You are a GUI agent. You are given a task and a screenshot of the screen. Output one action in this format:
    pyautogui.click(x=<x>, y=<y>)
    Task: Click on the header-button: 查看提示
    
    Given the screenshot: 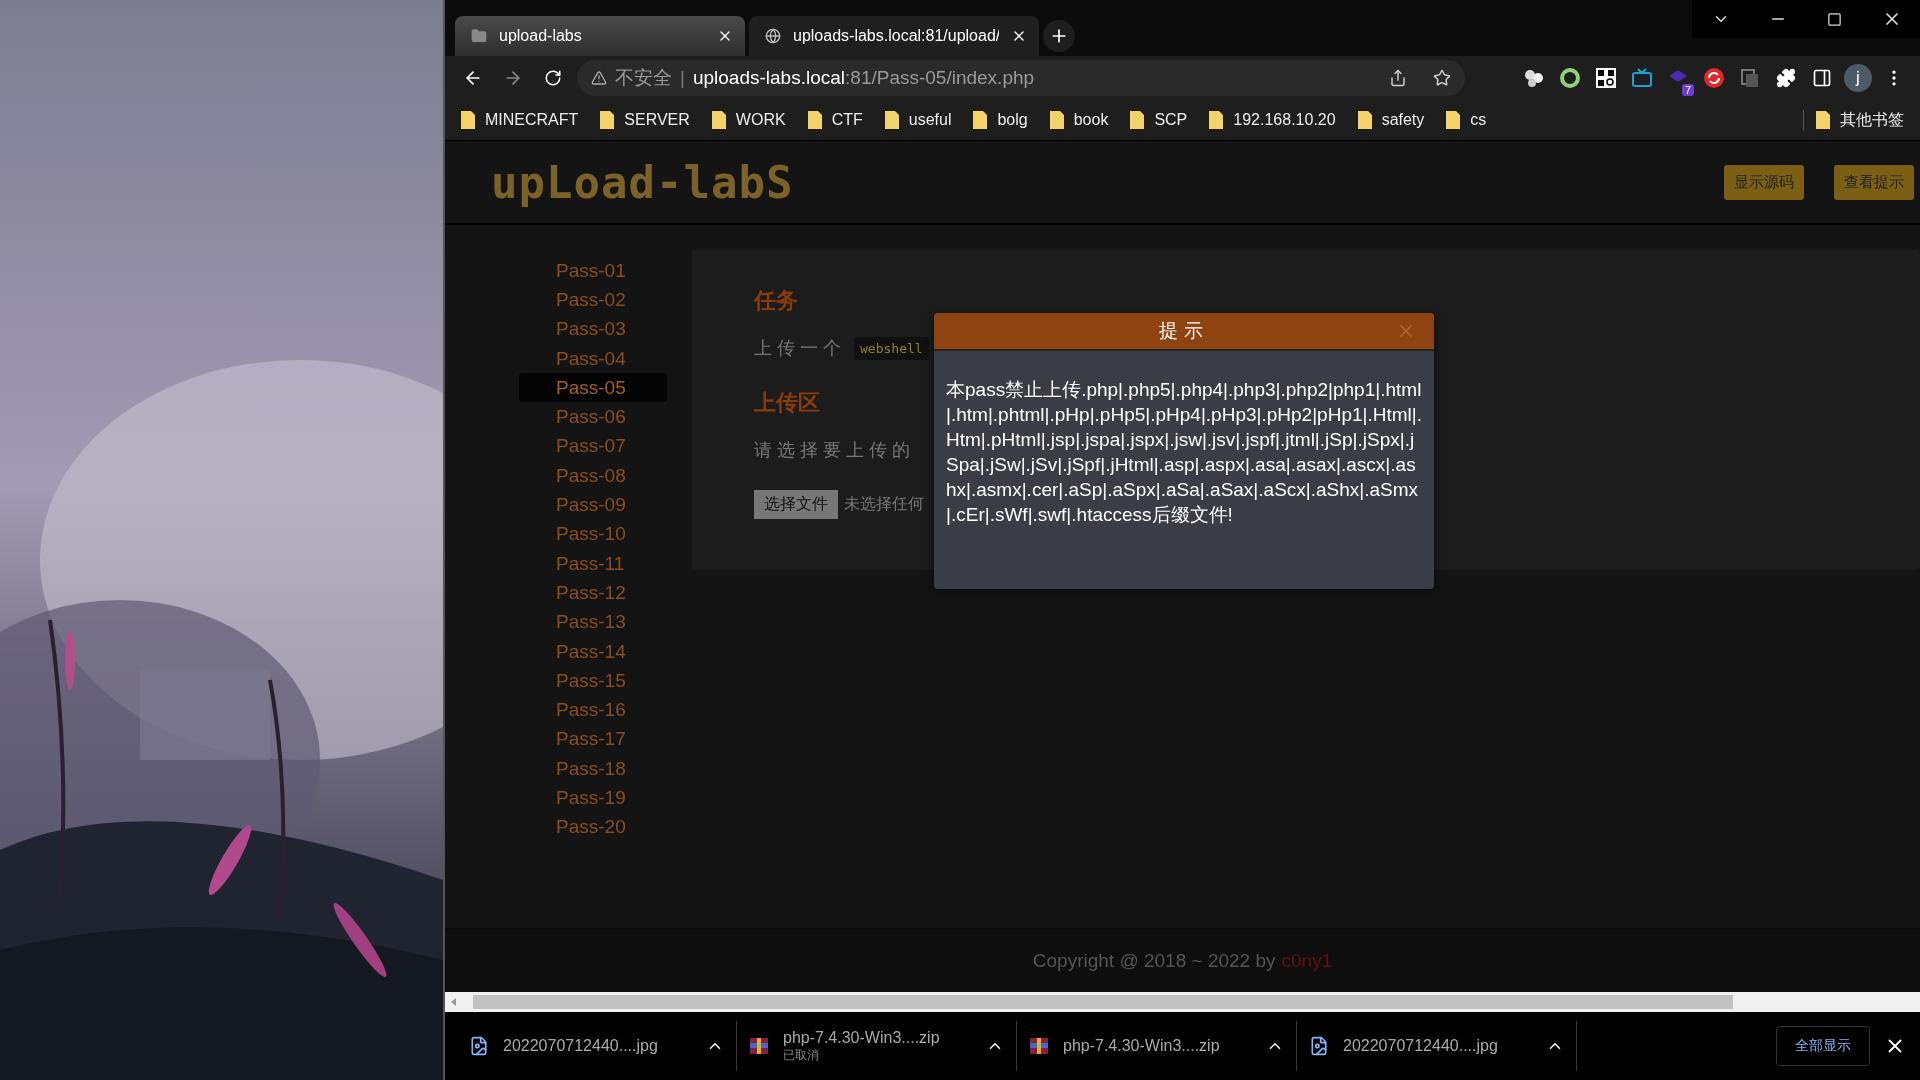 What is the action you would take?
    pyautogui.click(x=1874, y=182)
    